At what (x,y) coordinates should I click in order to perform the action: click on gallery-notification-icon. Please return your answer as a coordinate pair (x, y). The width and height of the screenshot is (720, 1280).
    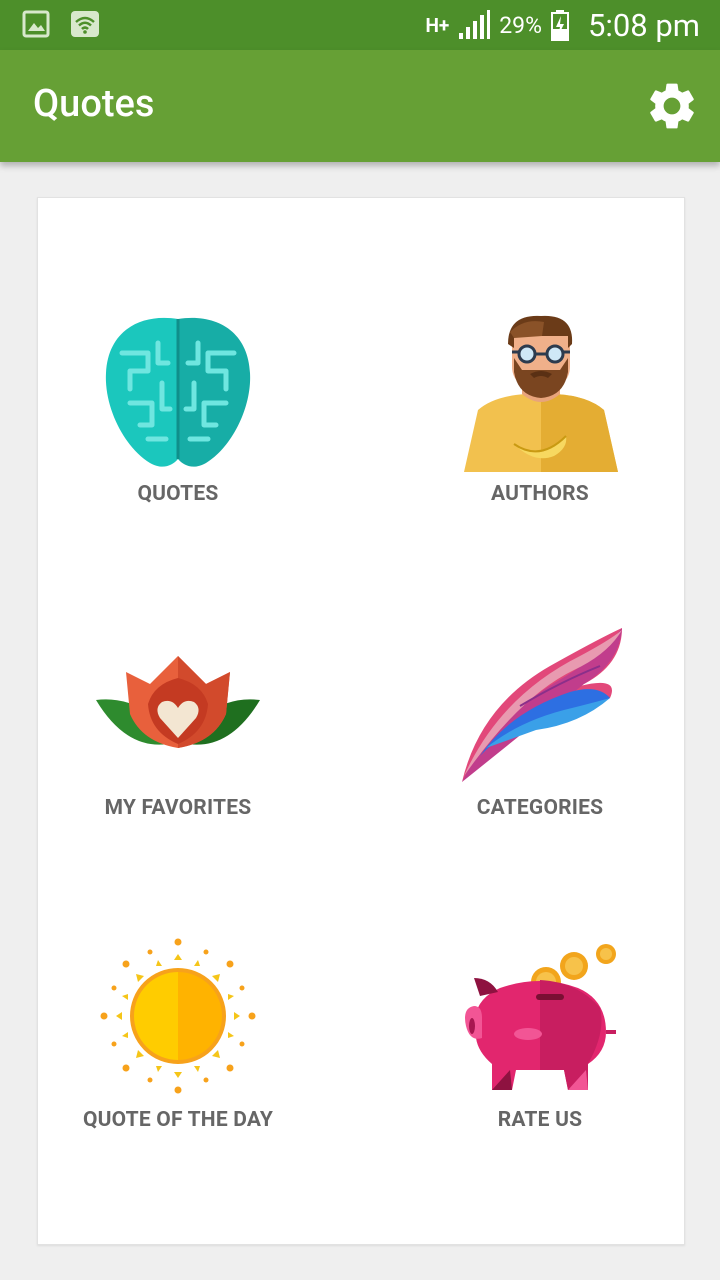
    Looking at the image, I should click on (36, 24).